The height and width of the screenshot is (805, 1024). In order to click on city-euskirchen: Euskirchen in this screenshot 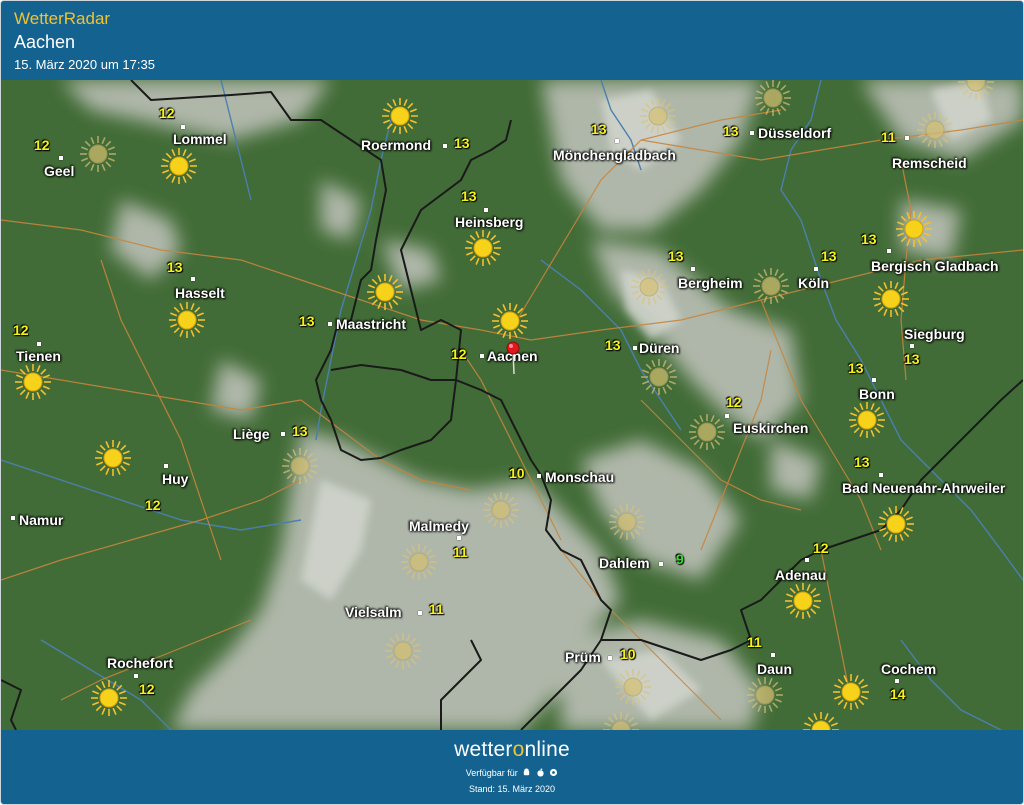, I will do `click(771, 428)`.